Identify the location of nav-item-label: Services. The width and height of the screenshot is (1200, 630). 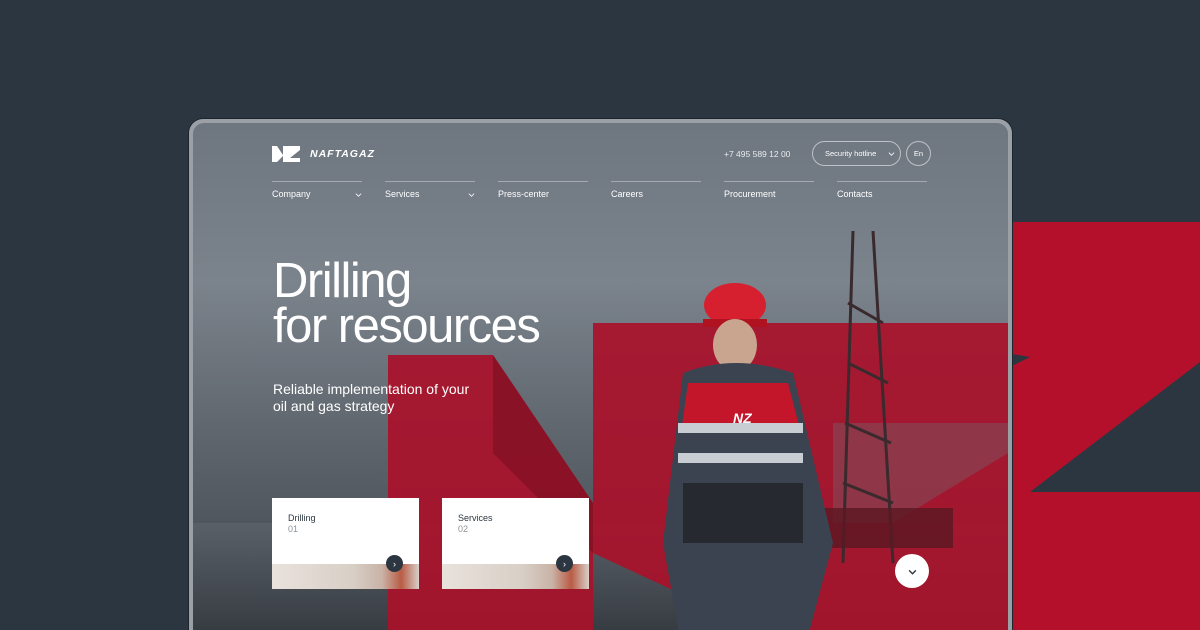
(402, 194).